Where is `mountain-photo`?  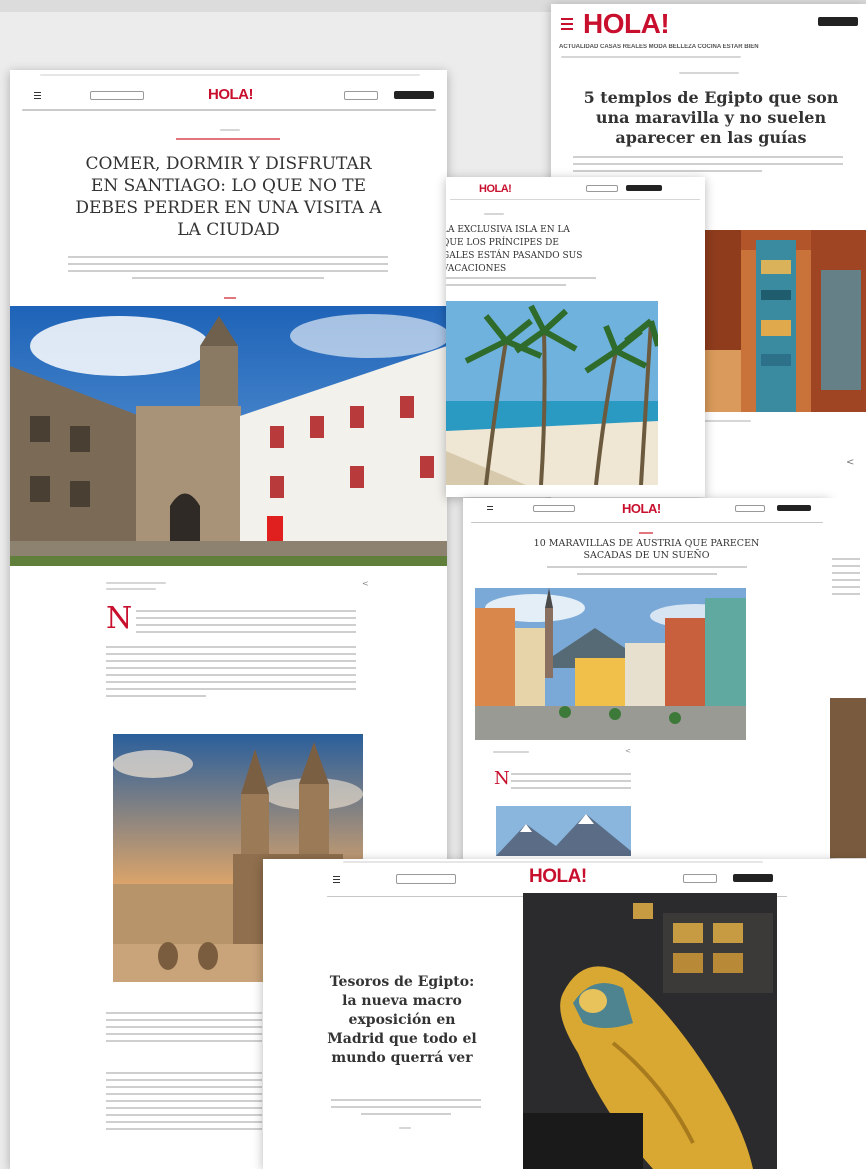 mountain-photo is located at coordinates (563, 831).